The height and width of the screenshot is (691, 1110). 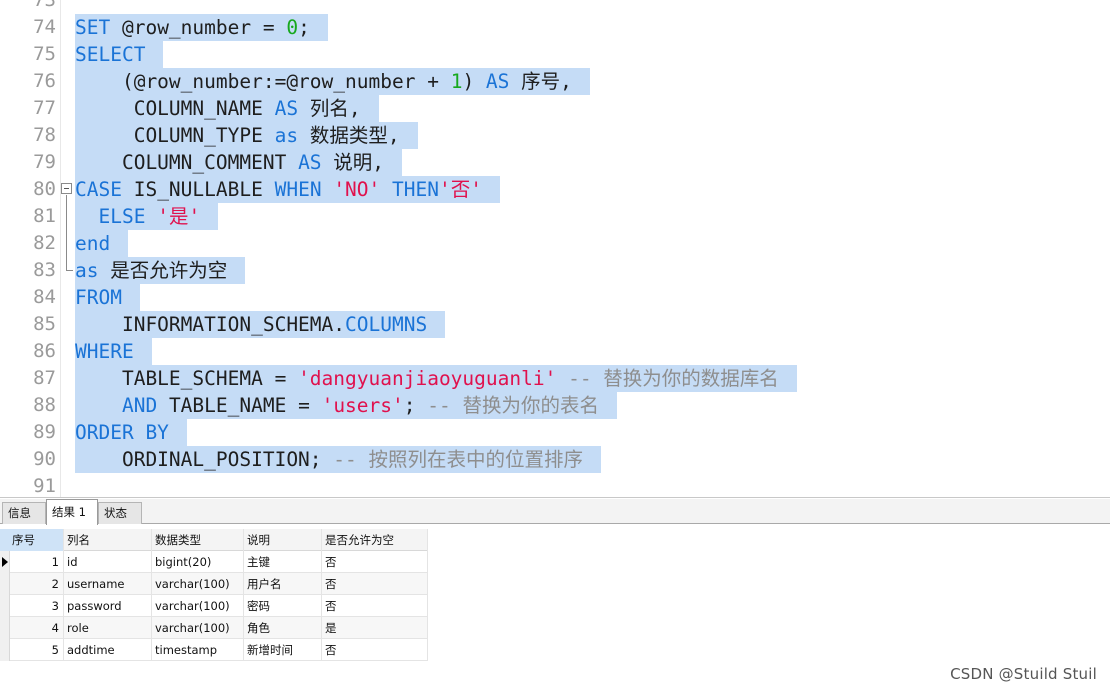 What do you see at coordinates (304, 27) in the screenshot?
I see `code-token: ;` at bounding box center [304, 27].